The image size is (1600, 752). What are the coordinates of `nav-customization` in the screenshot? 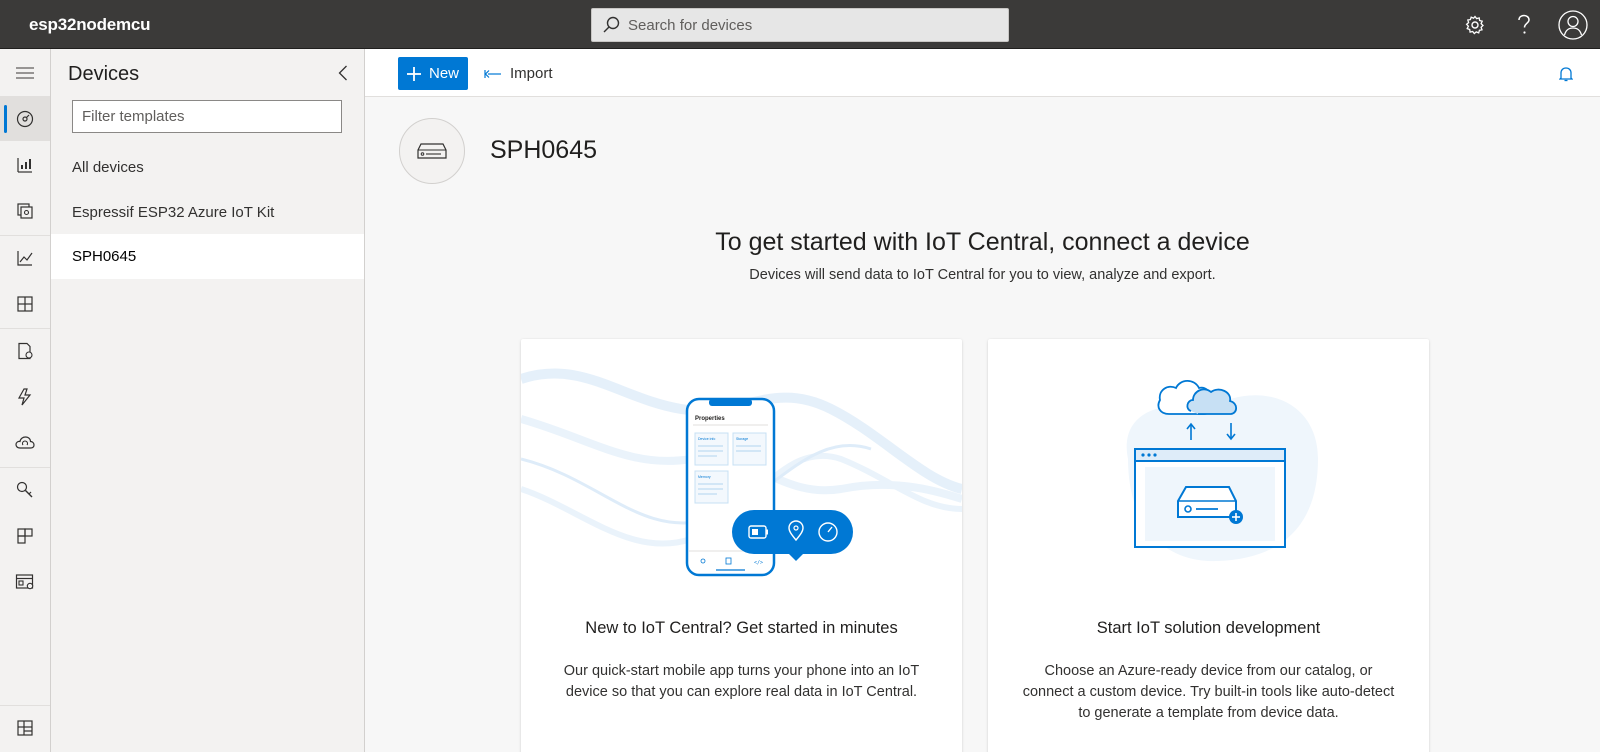 It's located at (25, 536).